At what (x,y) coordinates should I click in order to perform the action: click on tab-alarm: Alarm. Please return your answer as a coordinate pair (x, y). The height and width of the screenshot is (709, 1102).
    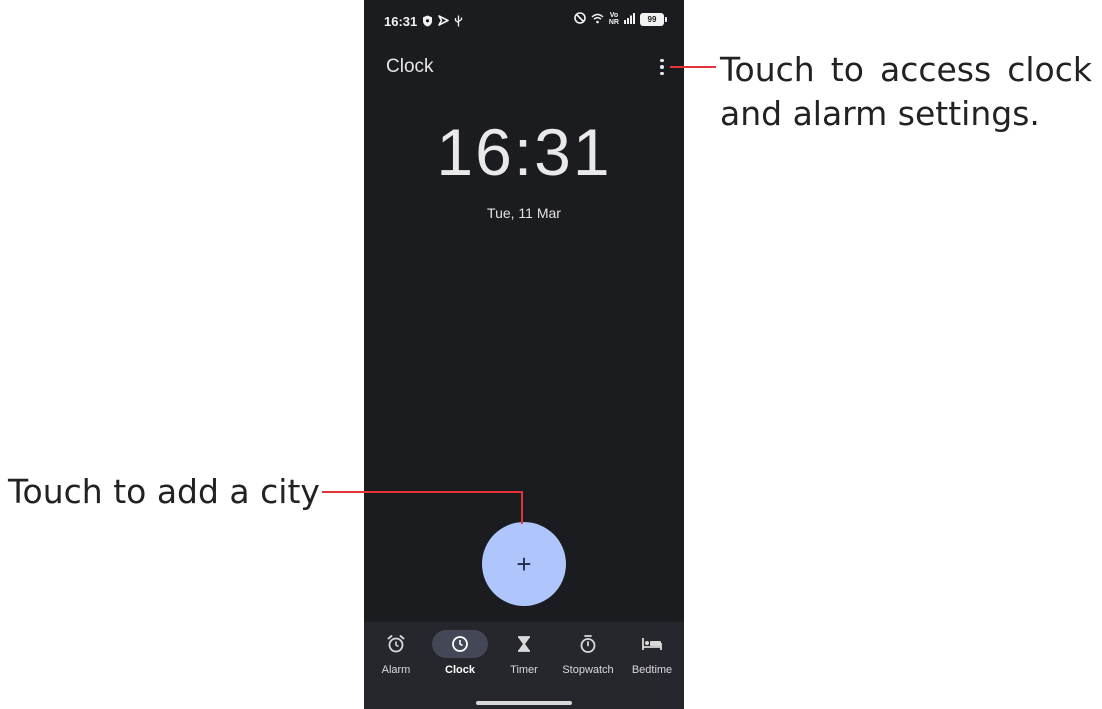
    Looking at the image, I should click on (396, 653).